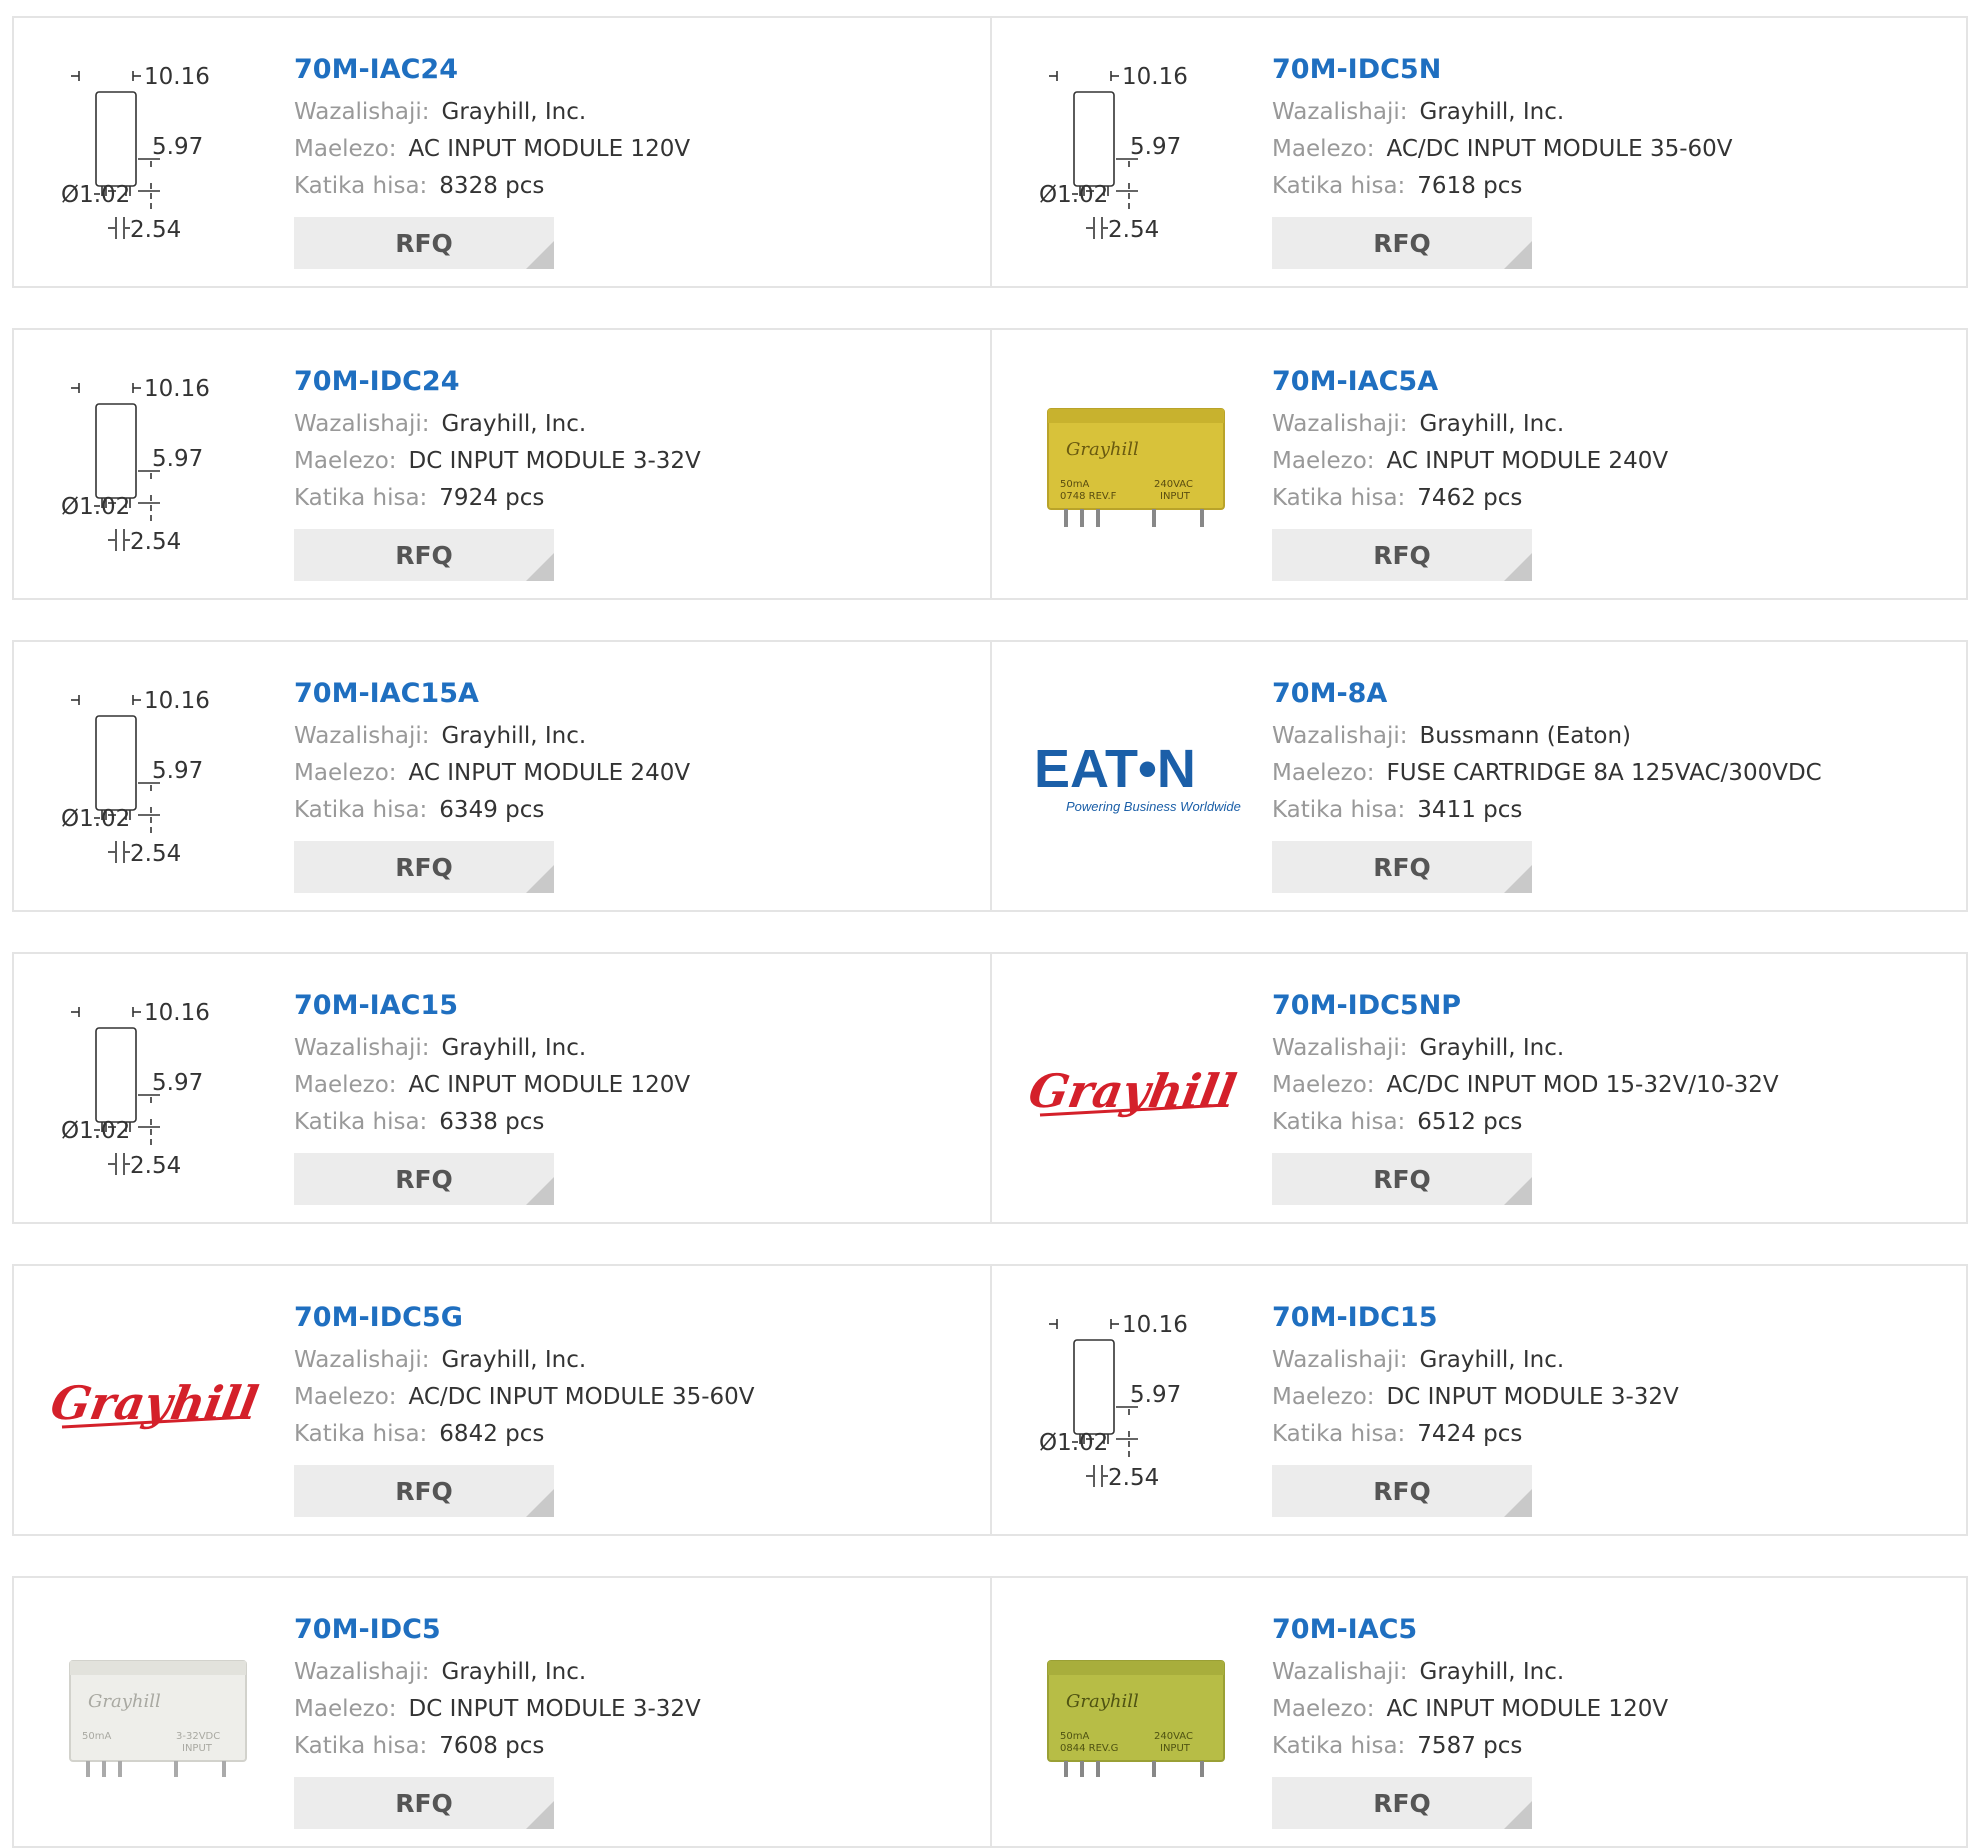 Image resolution: width=1968 pixels, height=1848 pixels. Describe the element at coordinates (1102, 1701) in the screenshot. I see `svg-text: Grayhill` at that location.